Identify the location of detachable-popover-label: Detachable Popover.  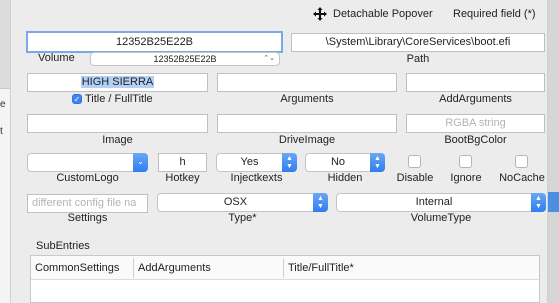
(383, 14).